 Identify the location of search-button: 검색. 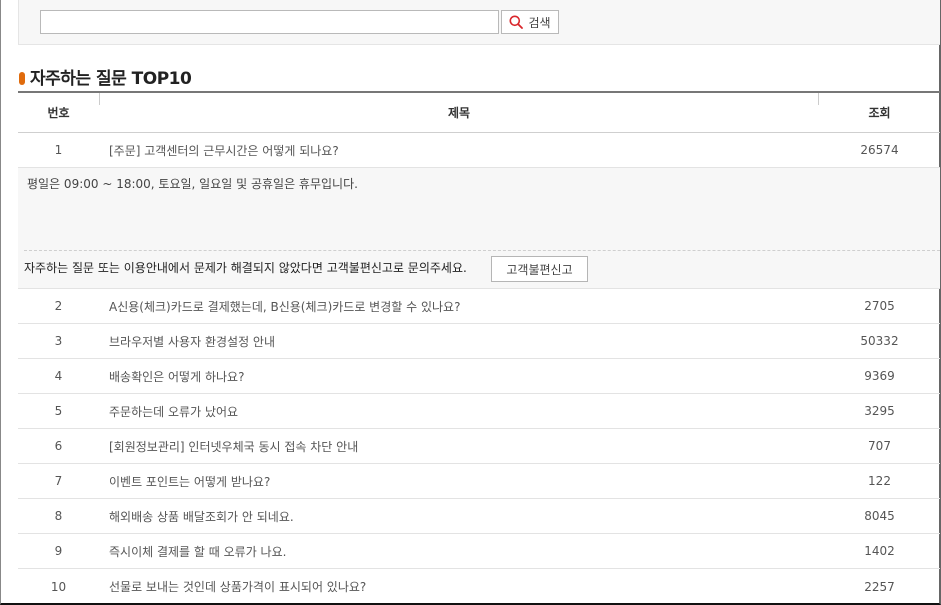
(530, 22).